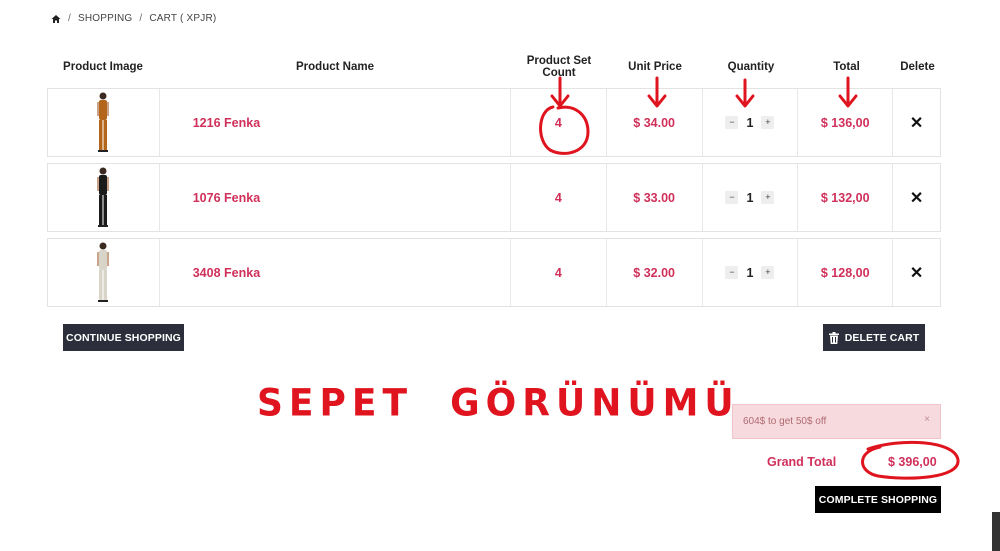  I want to click on breadcrumb-shopping: SHOPPING, so click(105, 18).